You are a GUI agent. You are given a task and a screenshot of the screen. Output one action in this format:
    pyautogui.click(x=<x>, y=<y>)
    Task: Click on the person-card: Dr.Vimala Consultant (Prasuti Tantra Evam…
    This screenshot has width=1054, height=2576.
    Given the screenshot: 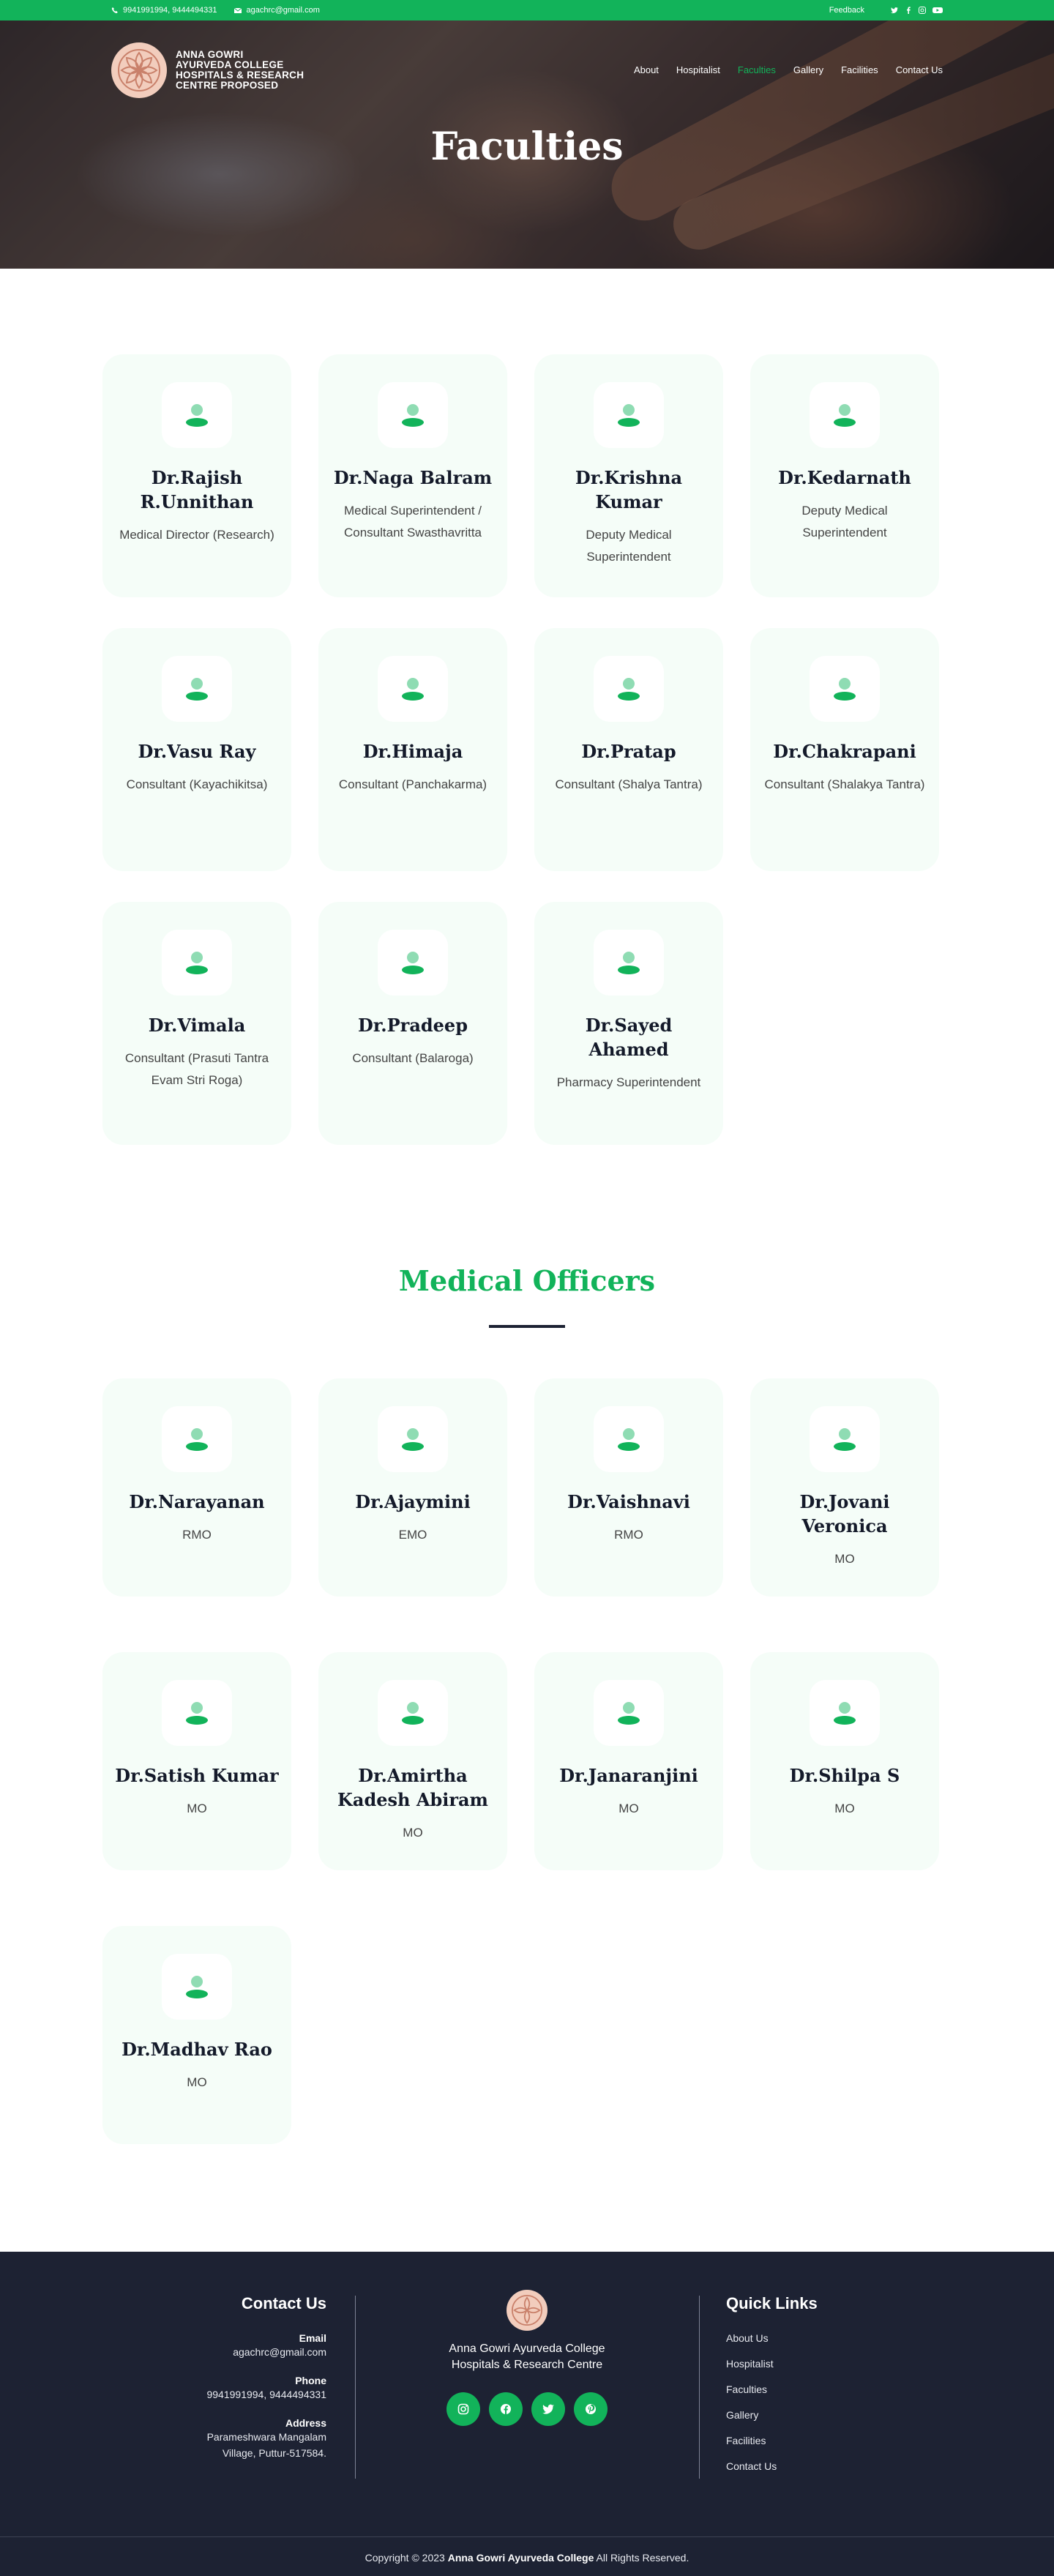 What is the action you would take?
    pyautogui.click(x=196, y=1023)
    